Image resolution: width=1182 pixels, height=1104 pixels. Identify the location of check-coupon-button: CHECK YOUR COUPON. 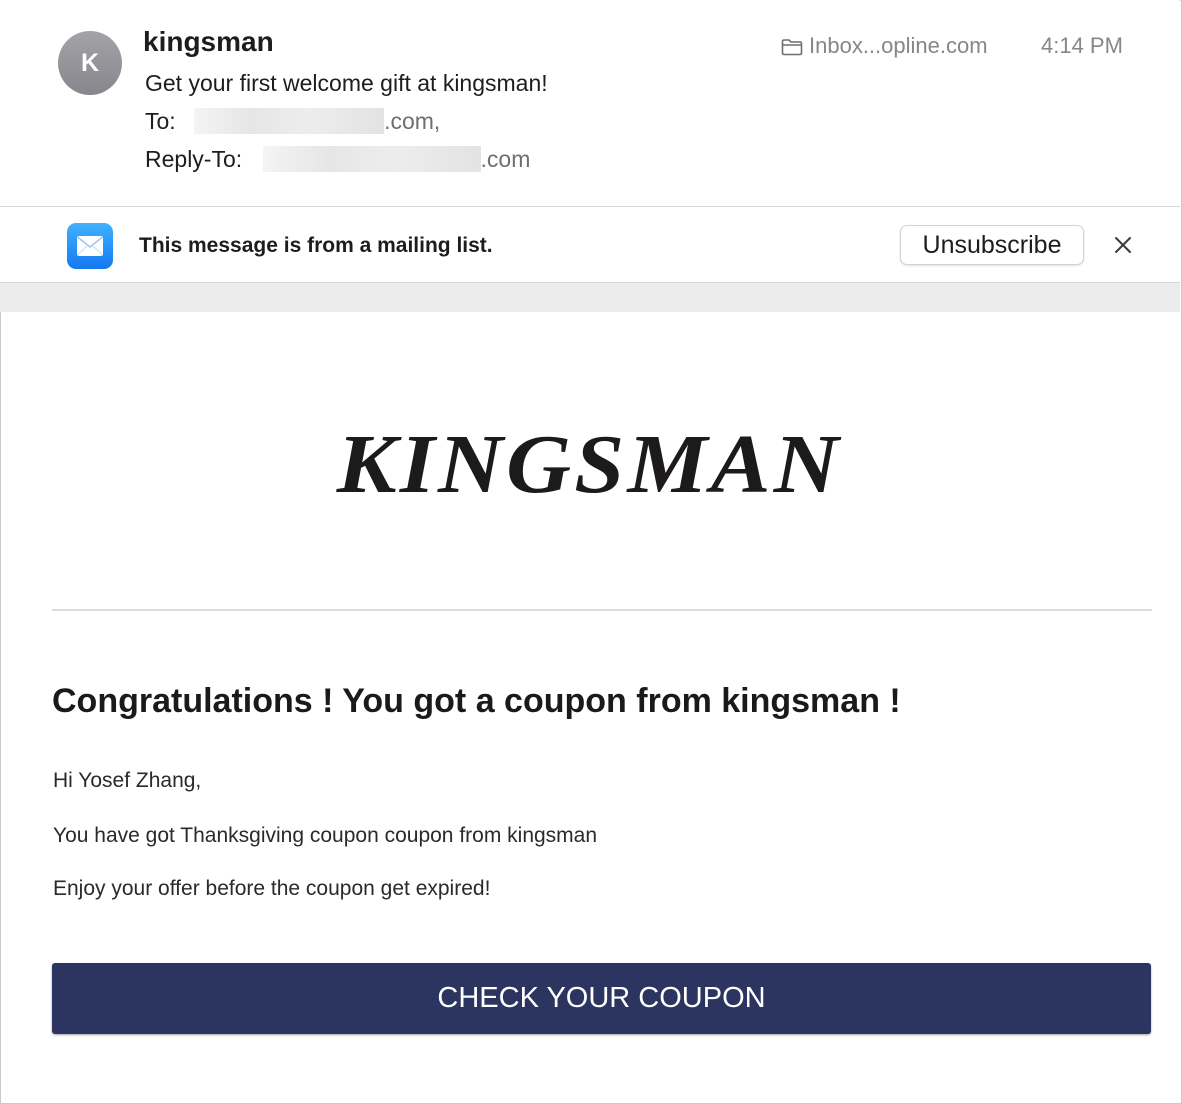
(601, 998).